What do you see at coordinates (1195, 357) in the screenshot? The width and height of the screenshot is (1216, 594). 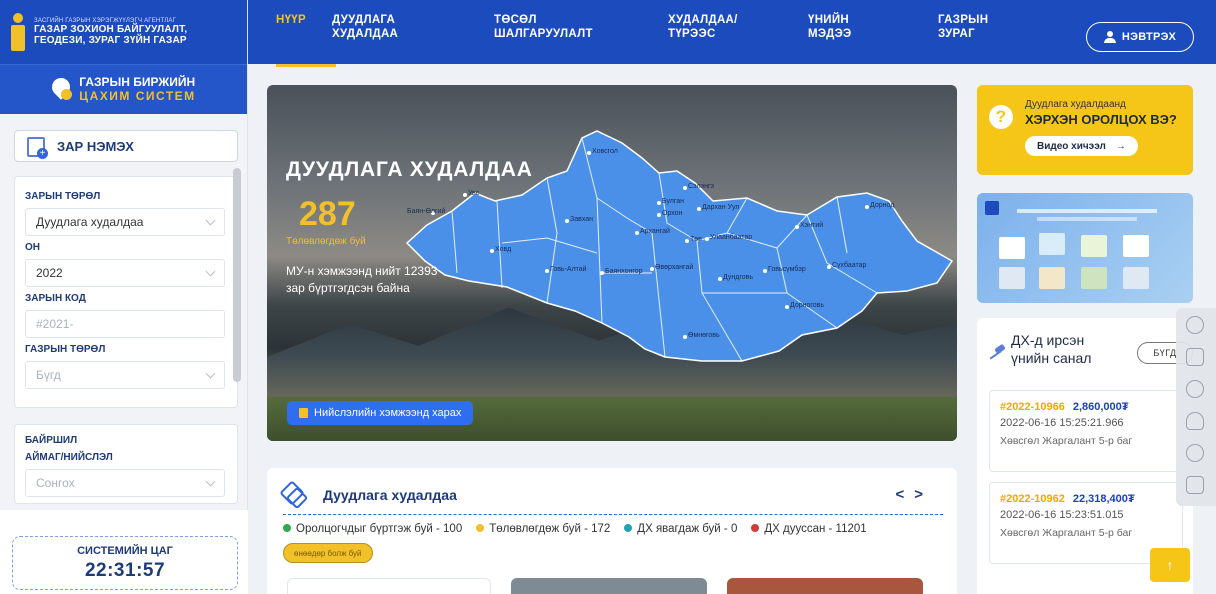 I see `document-icon` at bounding box center [1195, 357].